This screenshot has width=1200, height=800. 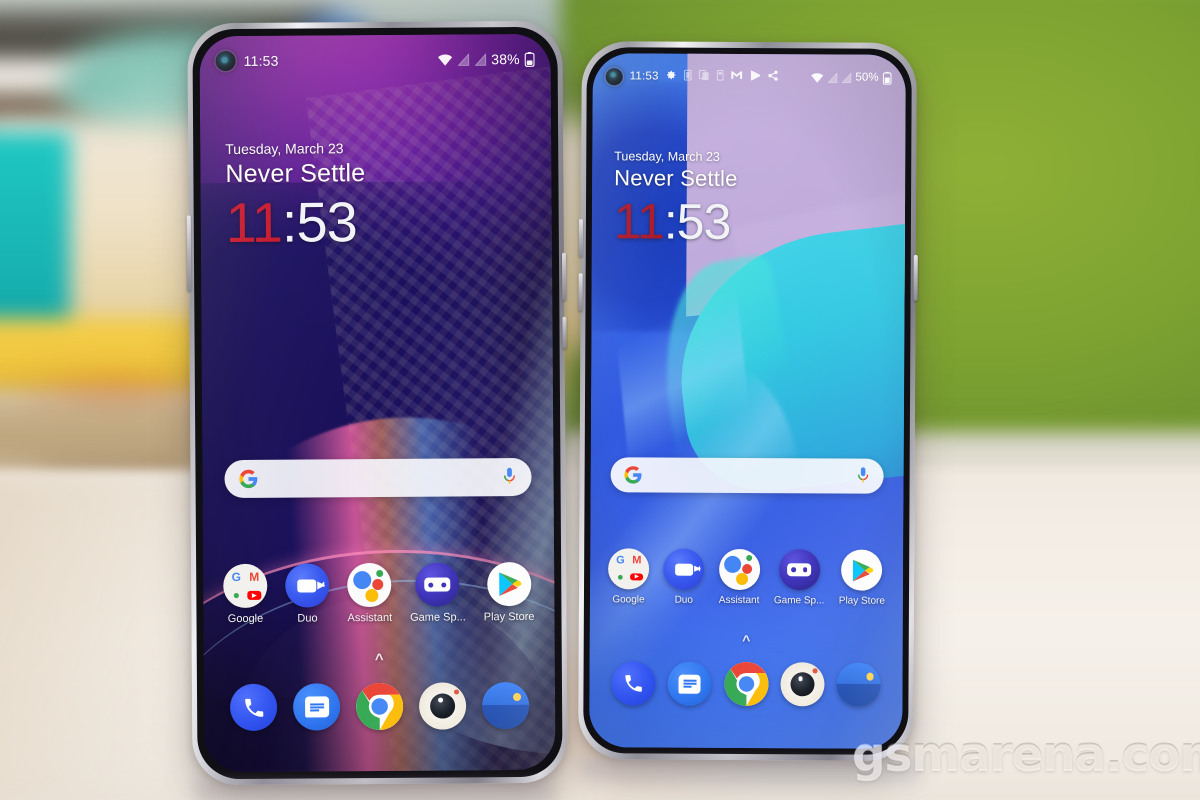 I want to click on battery-percent-label: 50%, so click(x=867, y=77).